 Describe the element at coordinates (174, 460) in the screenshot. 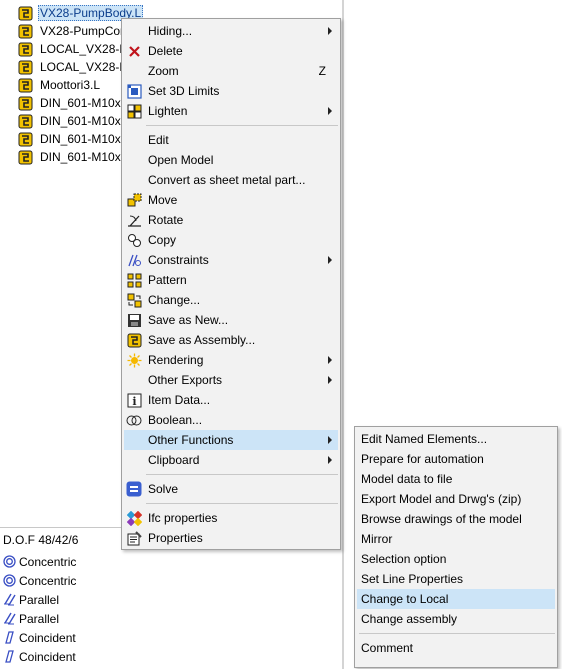

I see `menu-item-label: Clipboard` at that location.